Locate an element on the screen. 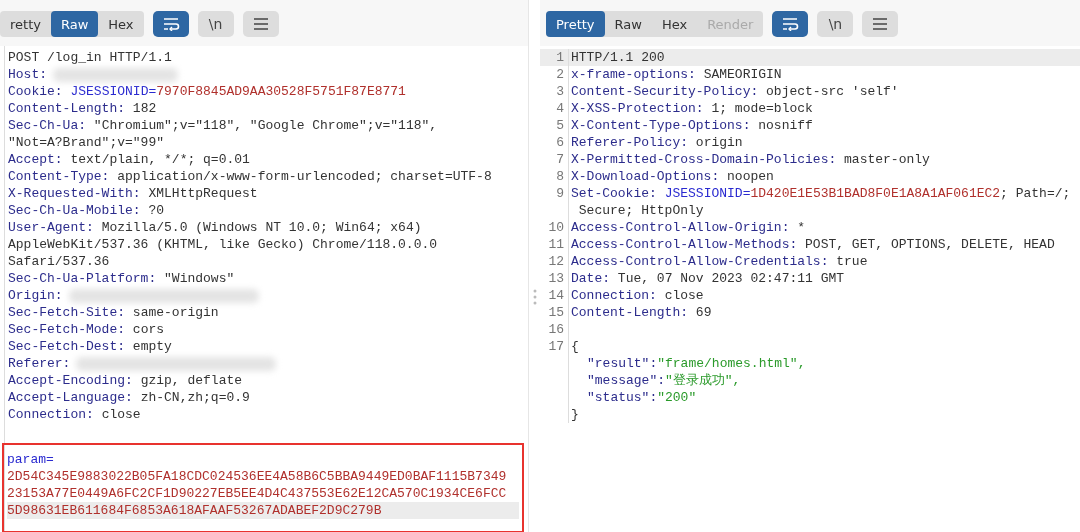 The image size is (1080, 532). code-line: POST /log_in HTTP/1.1 is located at coordinates (90, 57).